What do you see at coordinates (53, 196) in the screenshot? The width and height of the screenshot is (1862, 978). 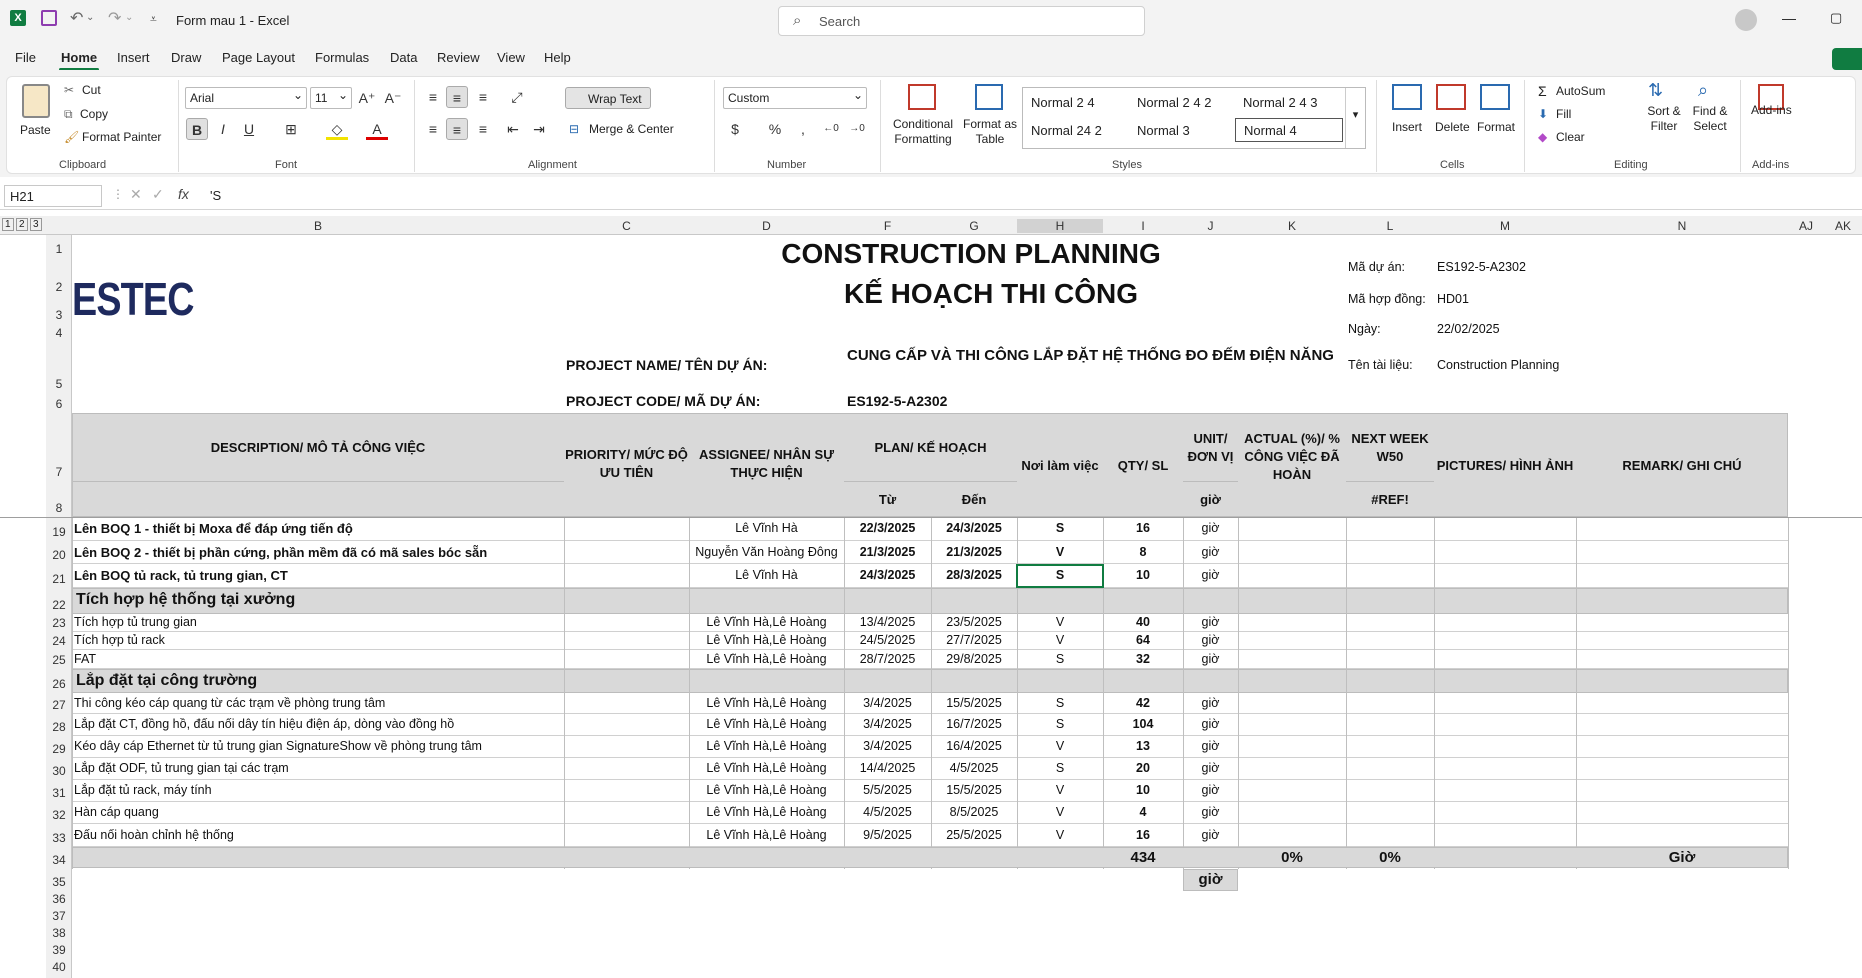 I see `name-box: H21` at bounding box center [53, 196].